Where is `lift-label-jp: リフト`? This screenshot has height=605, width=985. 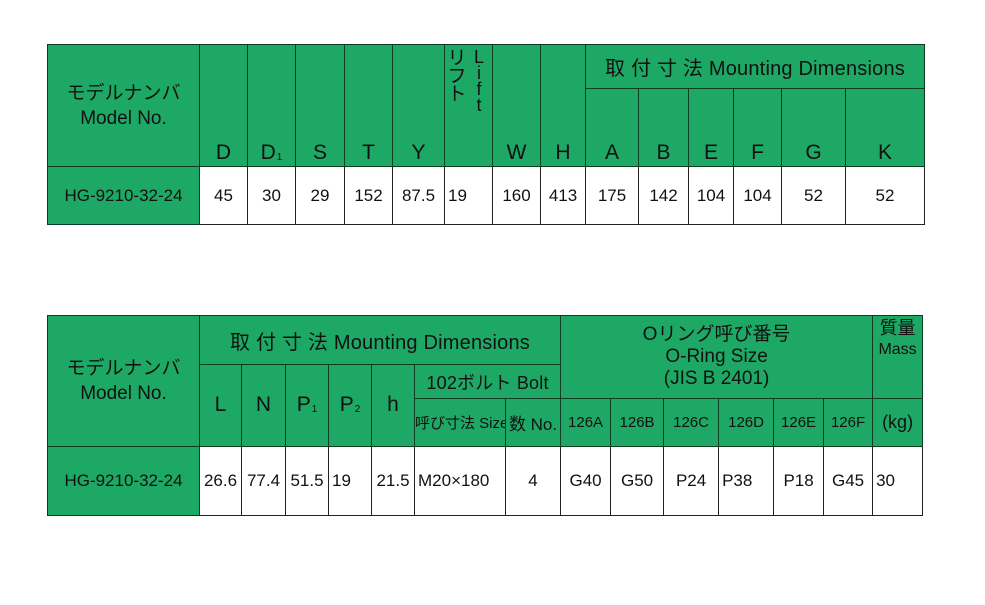 lift-label-jp: リフト is located at coordinates (457, 76).